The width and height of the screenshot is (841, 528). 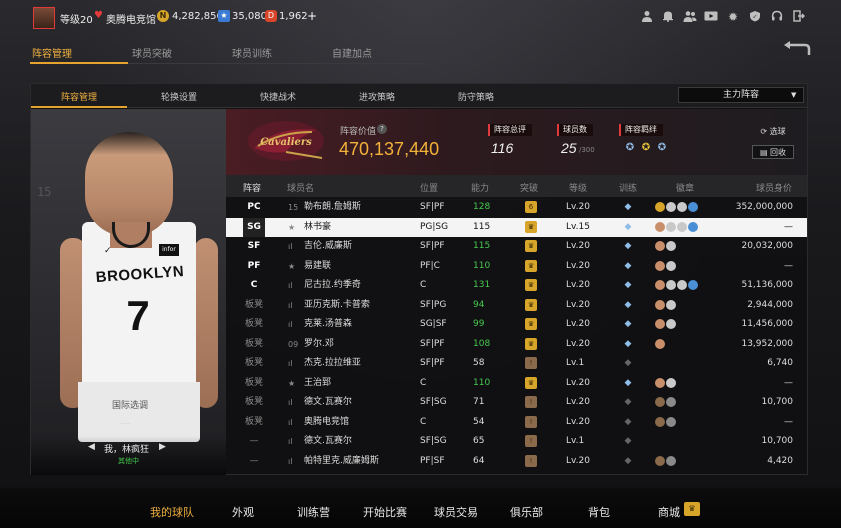 What do you see at coordinates (764, 207) in the screenshot?
I see `player-value-cell: 352,000,000` at bounding box center [764, 207].